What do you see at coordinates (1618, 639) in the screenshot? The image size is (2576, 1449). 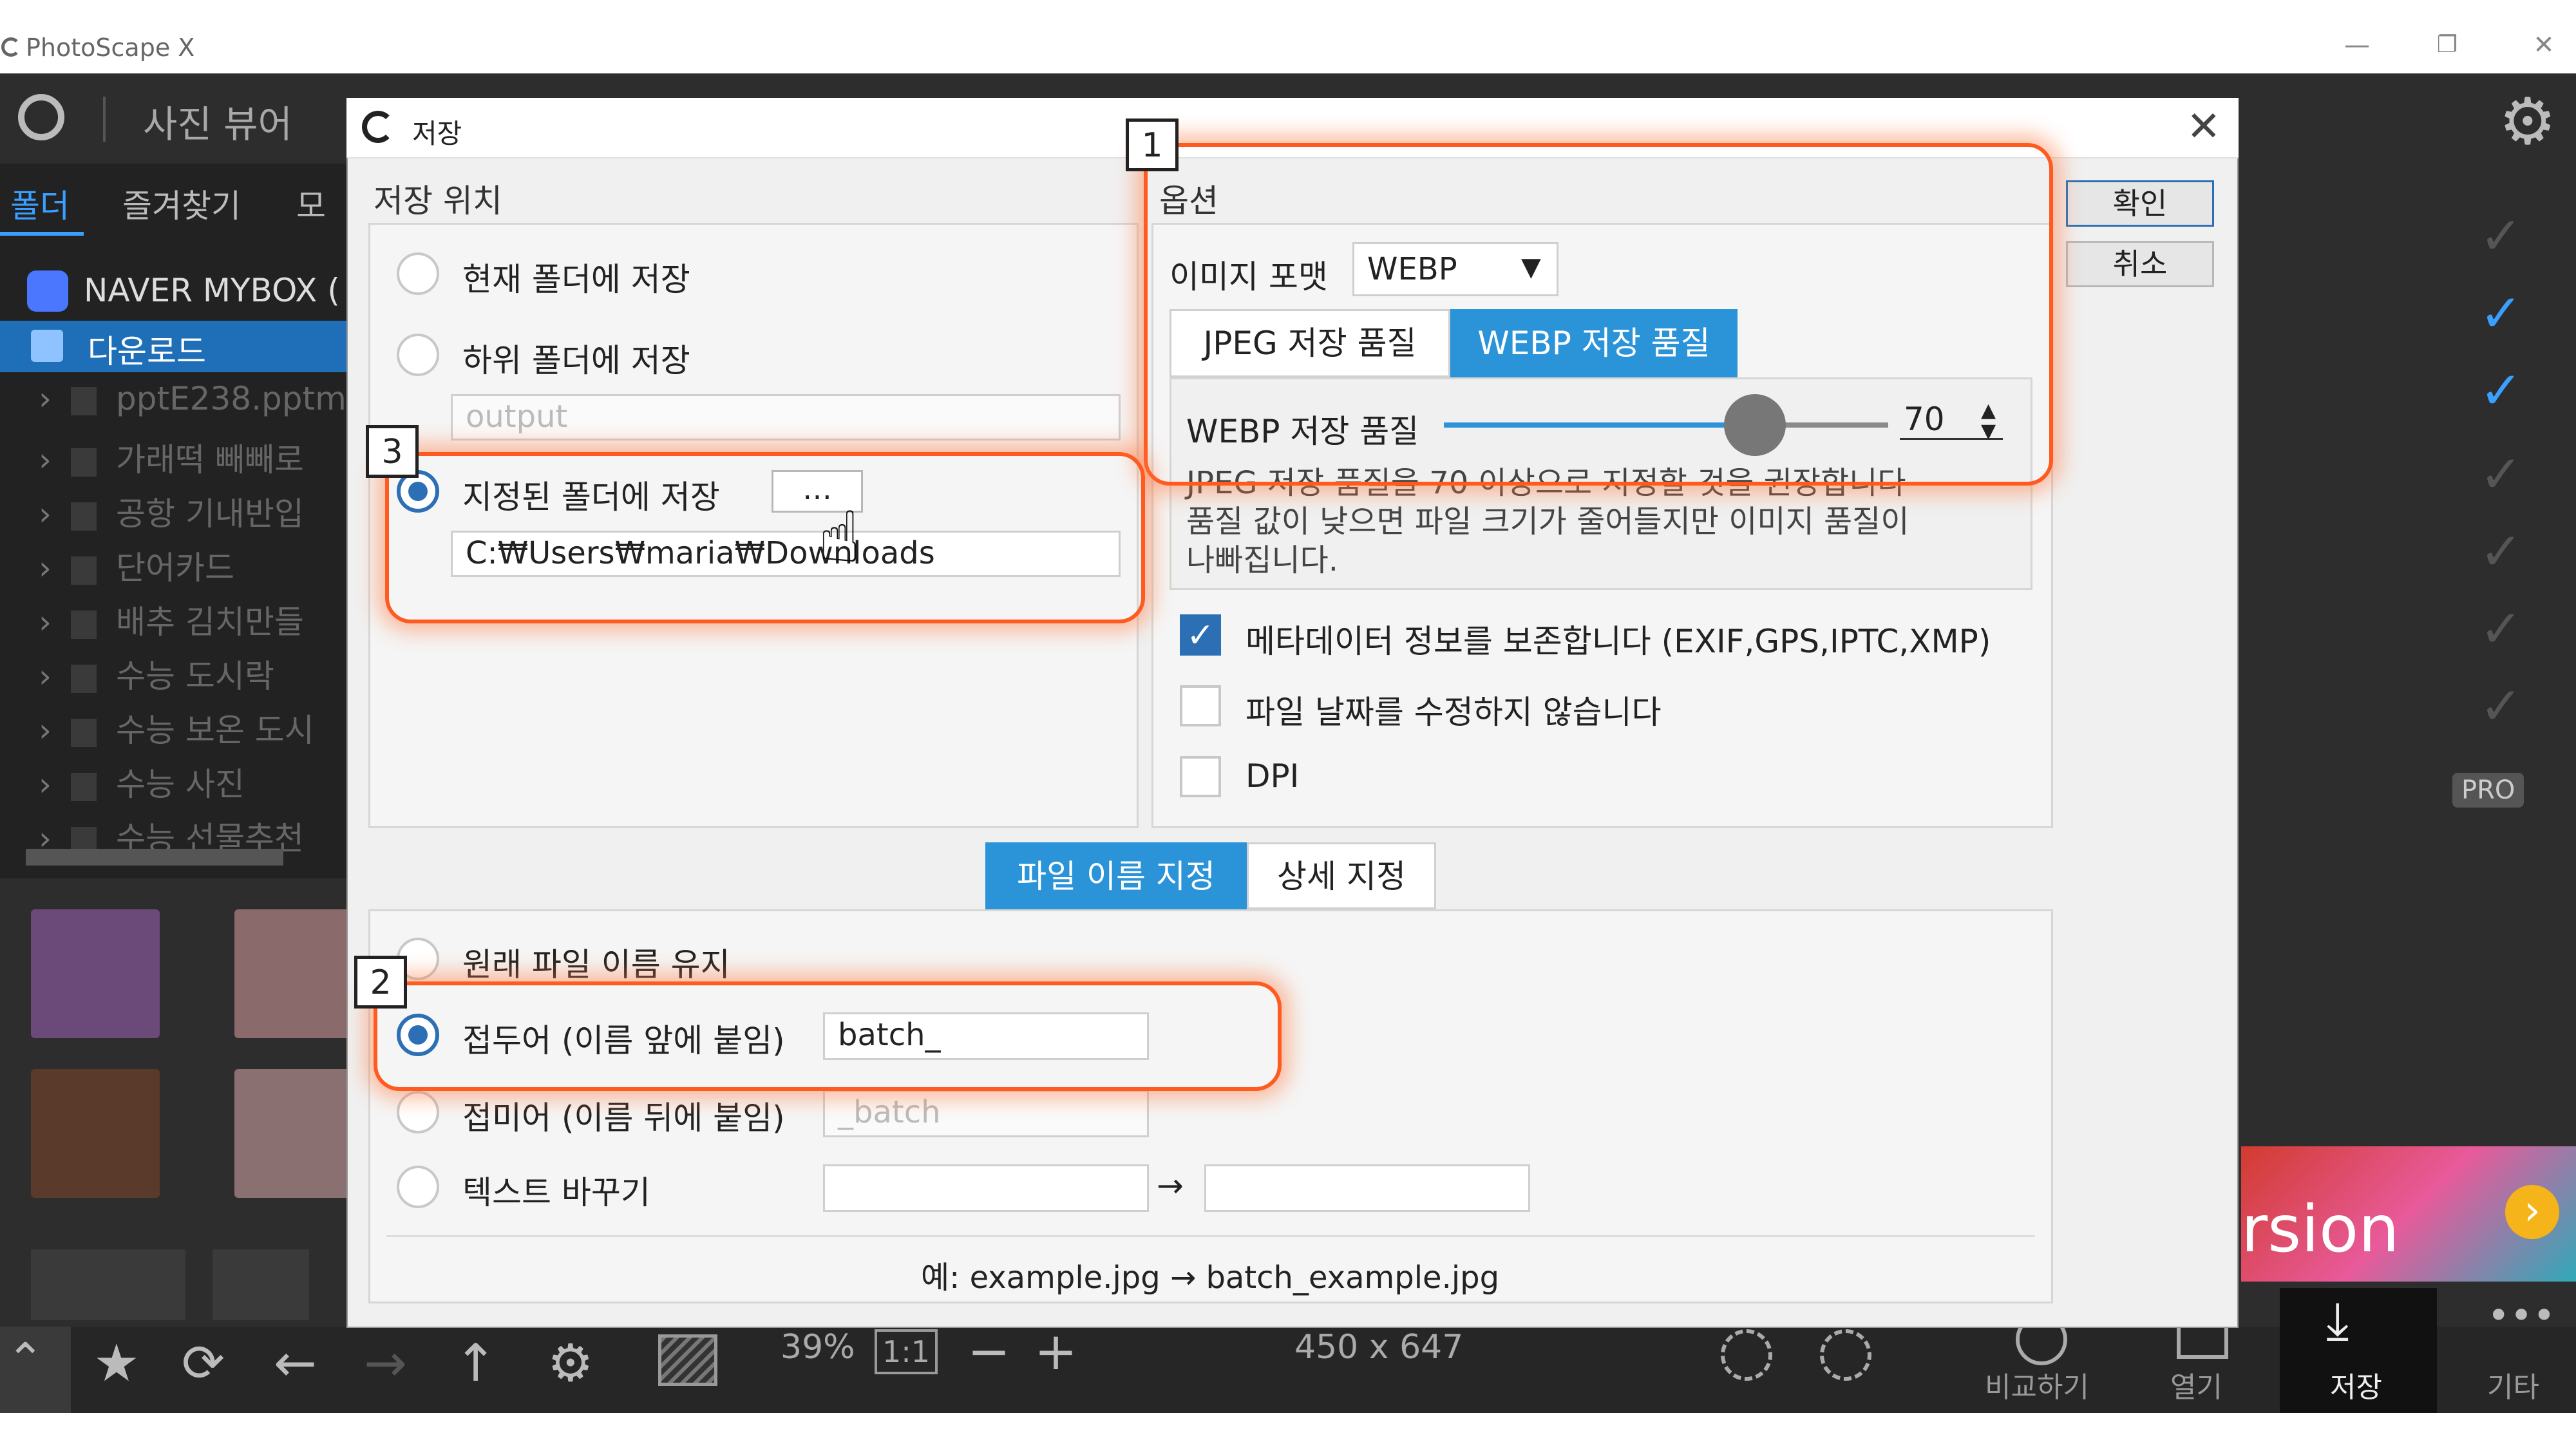 I see `metadata-label: 메타데이터 정보를 보존합니다 (EXIF,GPS,IPTC,XMP)` at bounding box center [1618, 639].